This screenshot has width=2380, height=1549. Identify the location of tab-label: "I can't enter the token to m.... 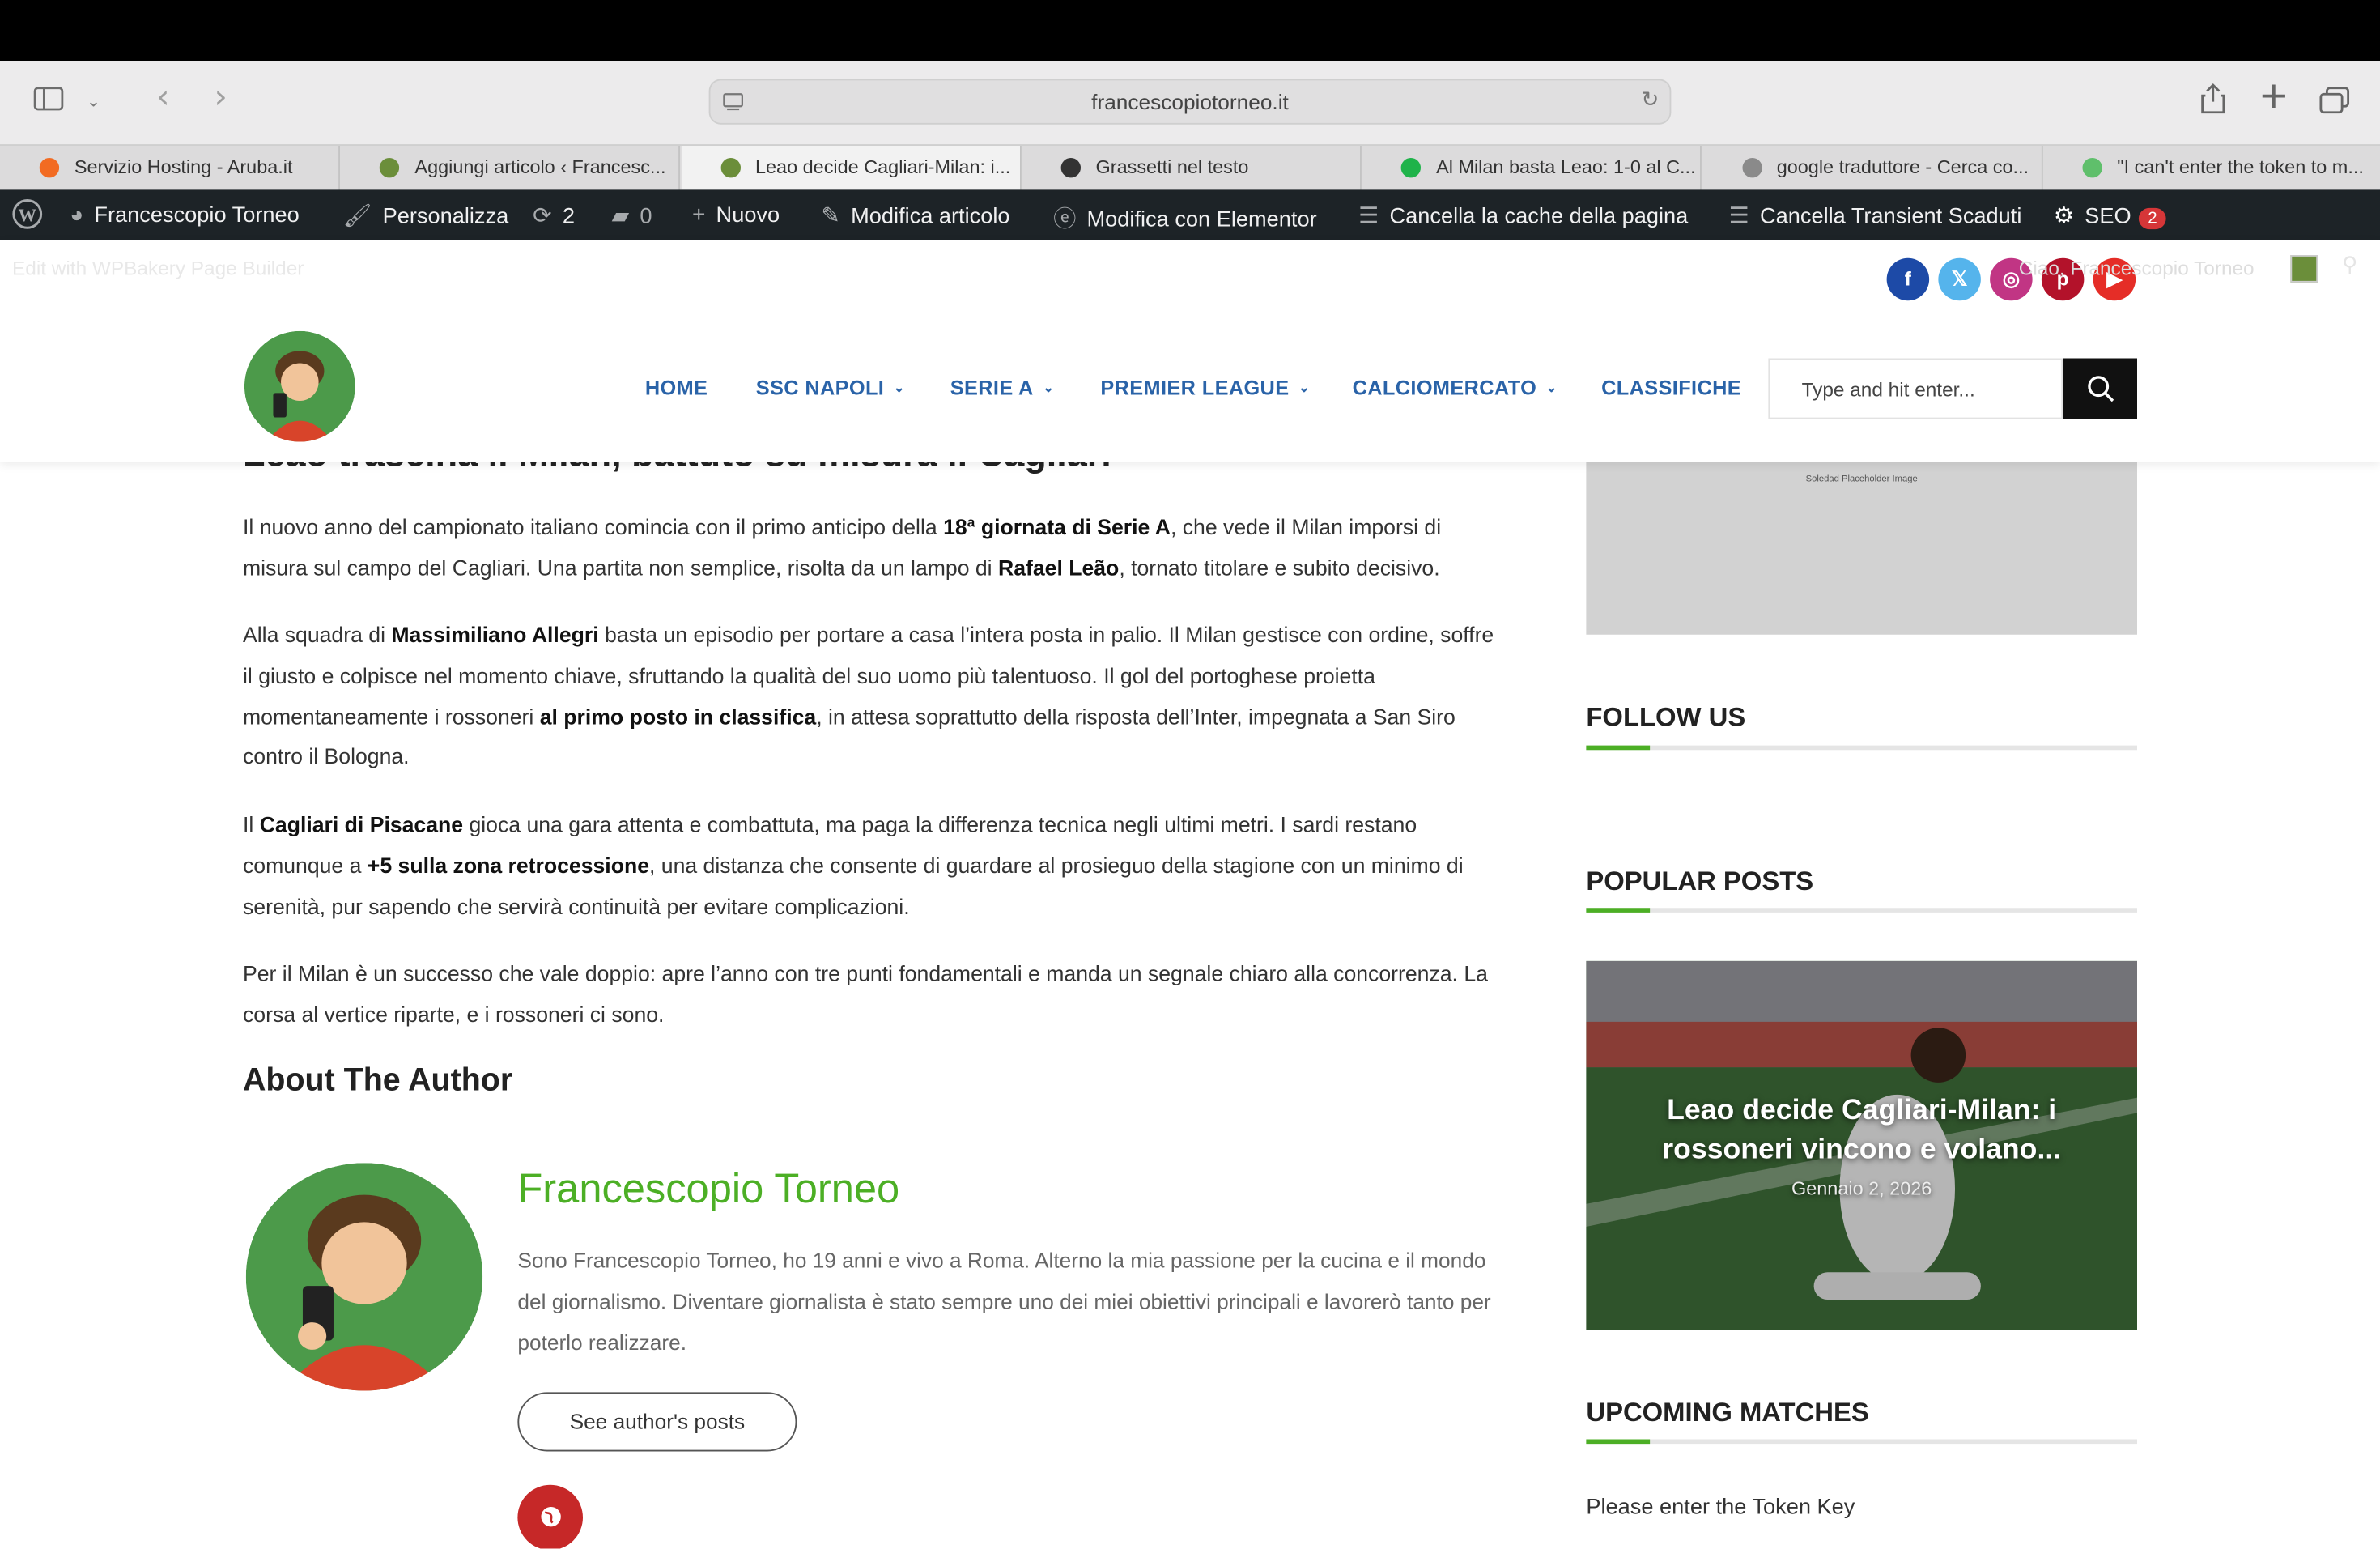
(2241, 167).